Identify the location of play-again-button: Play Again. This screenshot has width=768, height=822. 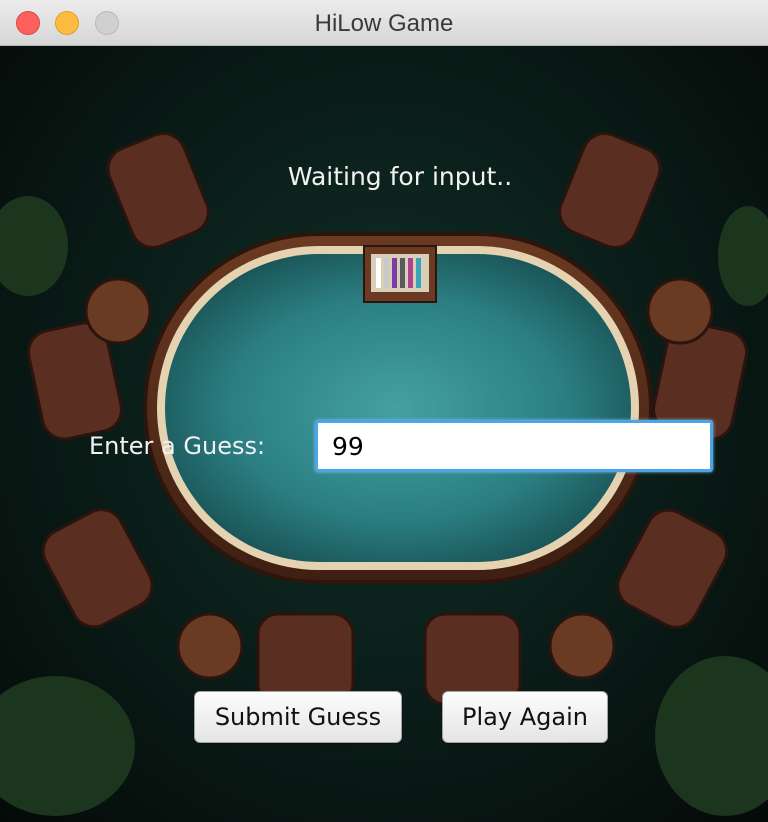
(525, 717).